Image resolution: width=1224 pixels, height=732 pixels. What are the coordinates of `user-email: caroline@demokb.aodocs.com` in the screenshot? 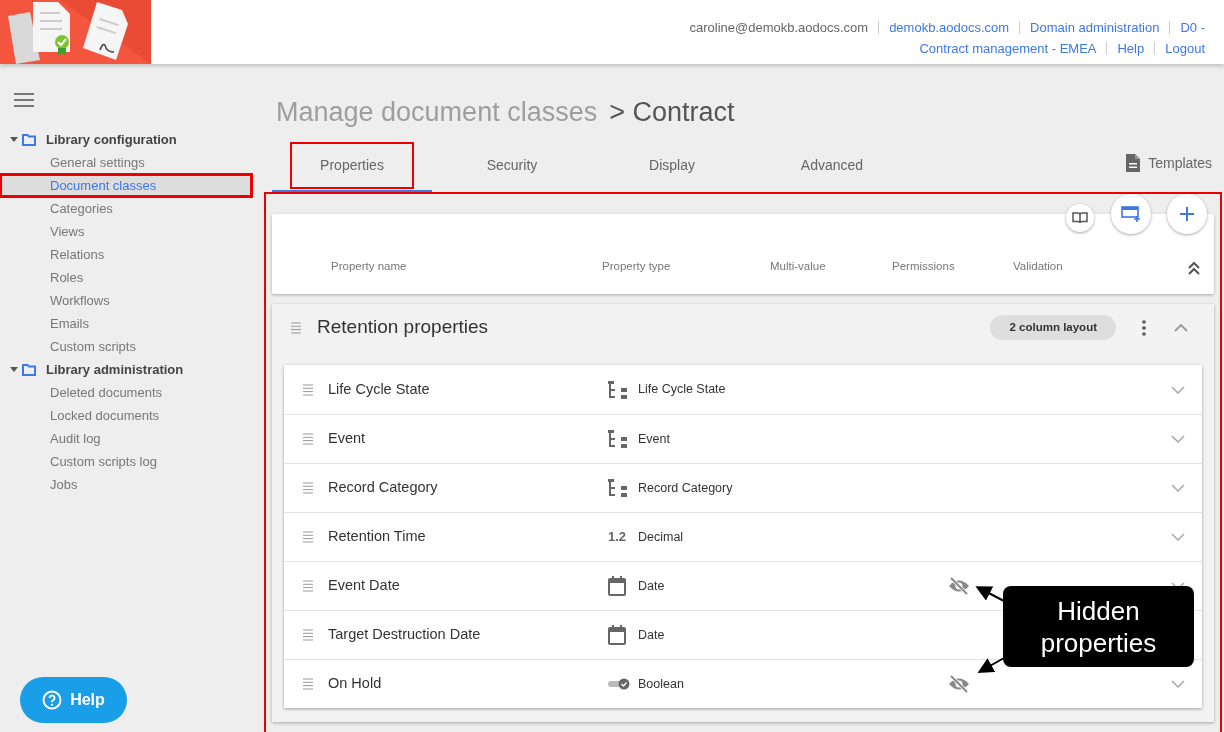 It's located at (779, 28).